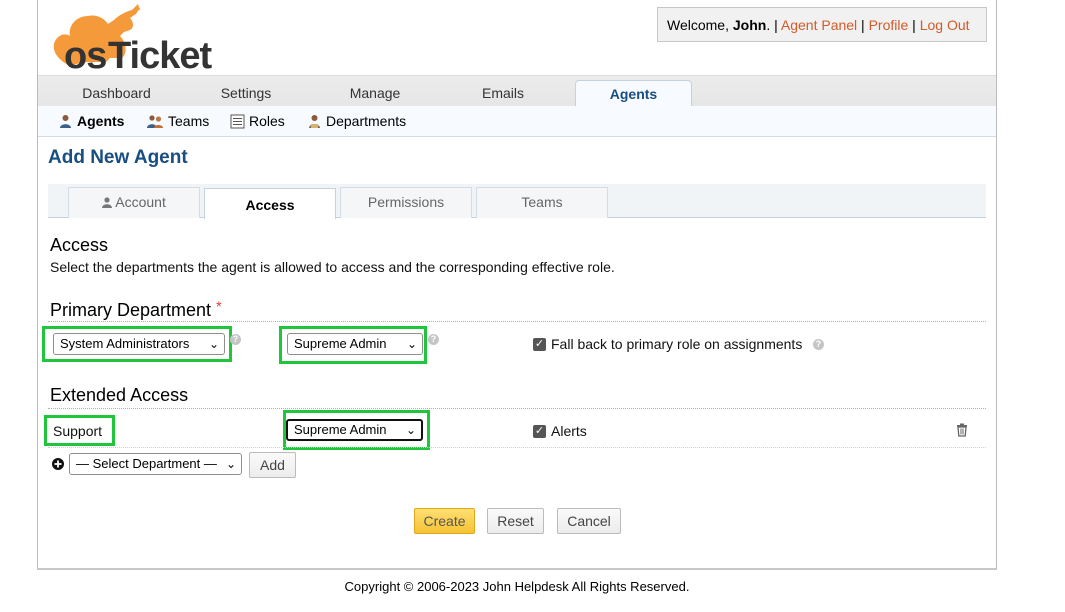 The image size is (1065, 612). I want to click on extended-role-select: Supreme Admin ⌄, so click(354, 430).